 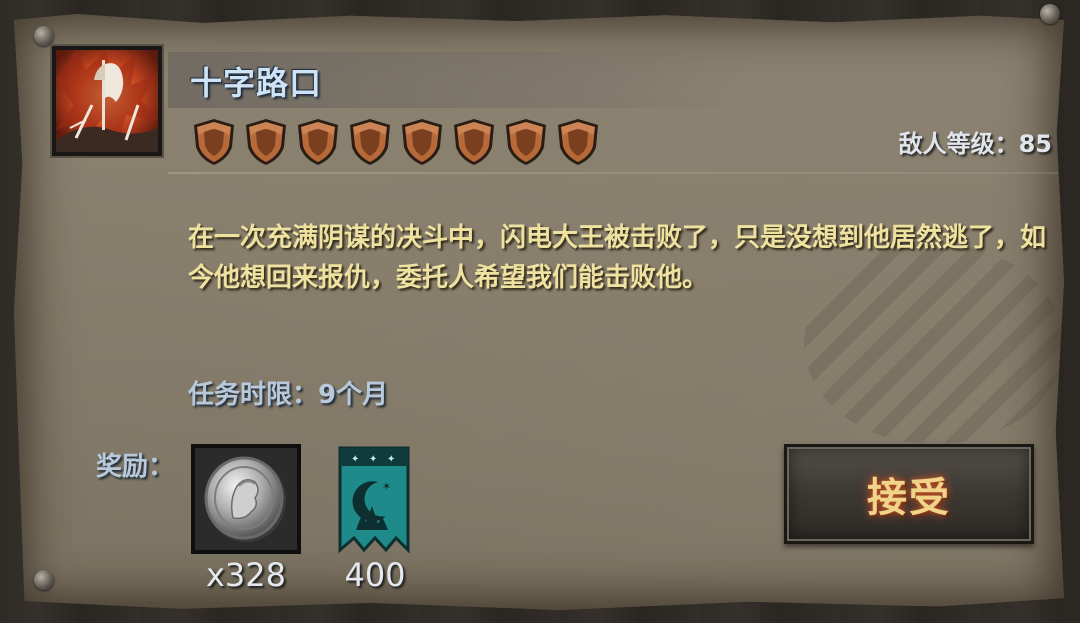 I want to click on reward-item-banner: ✦ ✦ ✦ ✶, so click(x=375, y=499).